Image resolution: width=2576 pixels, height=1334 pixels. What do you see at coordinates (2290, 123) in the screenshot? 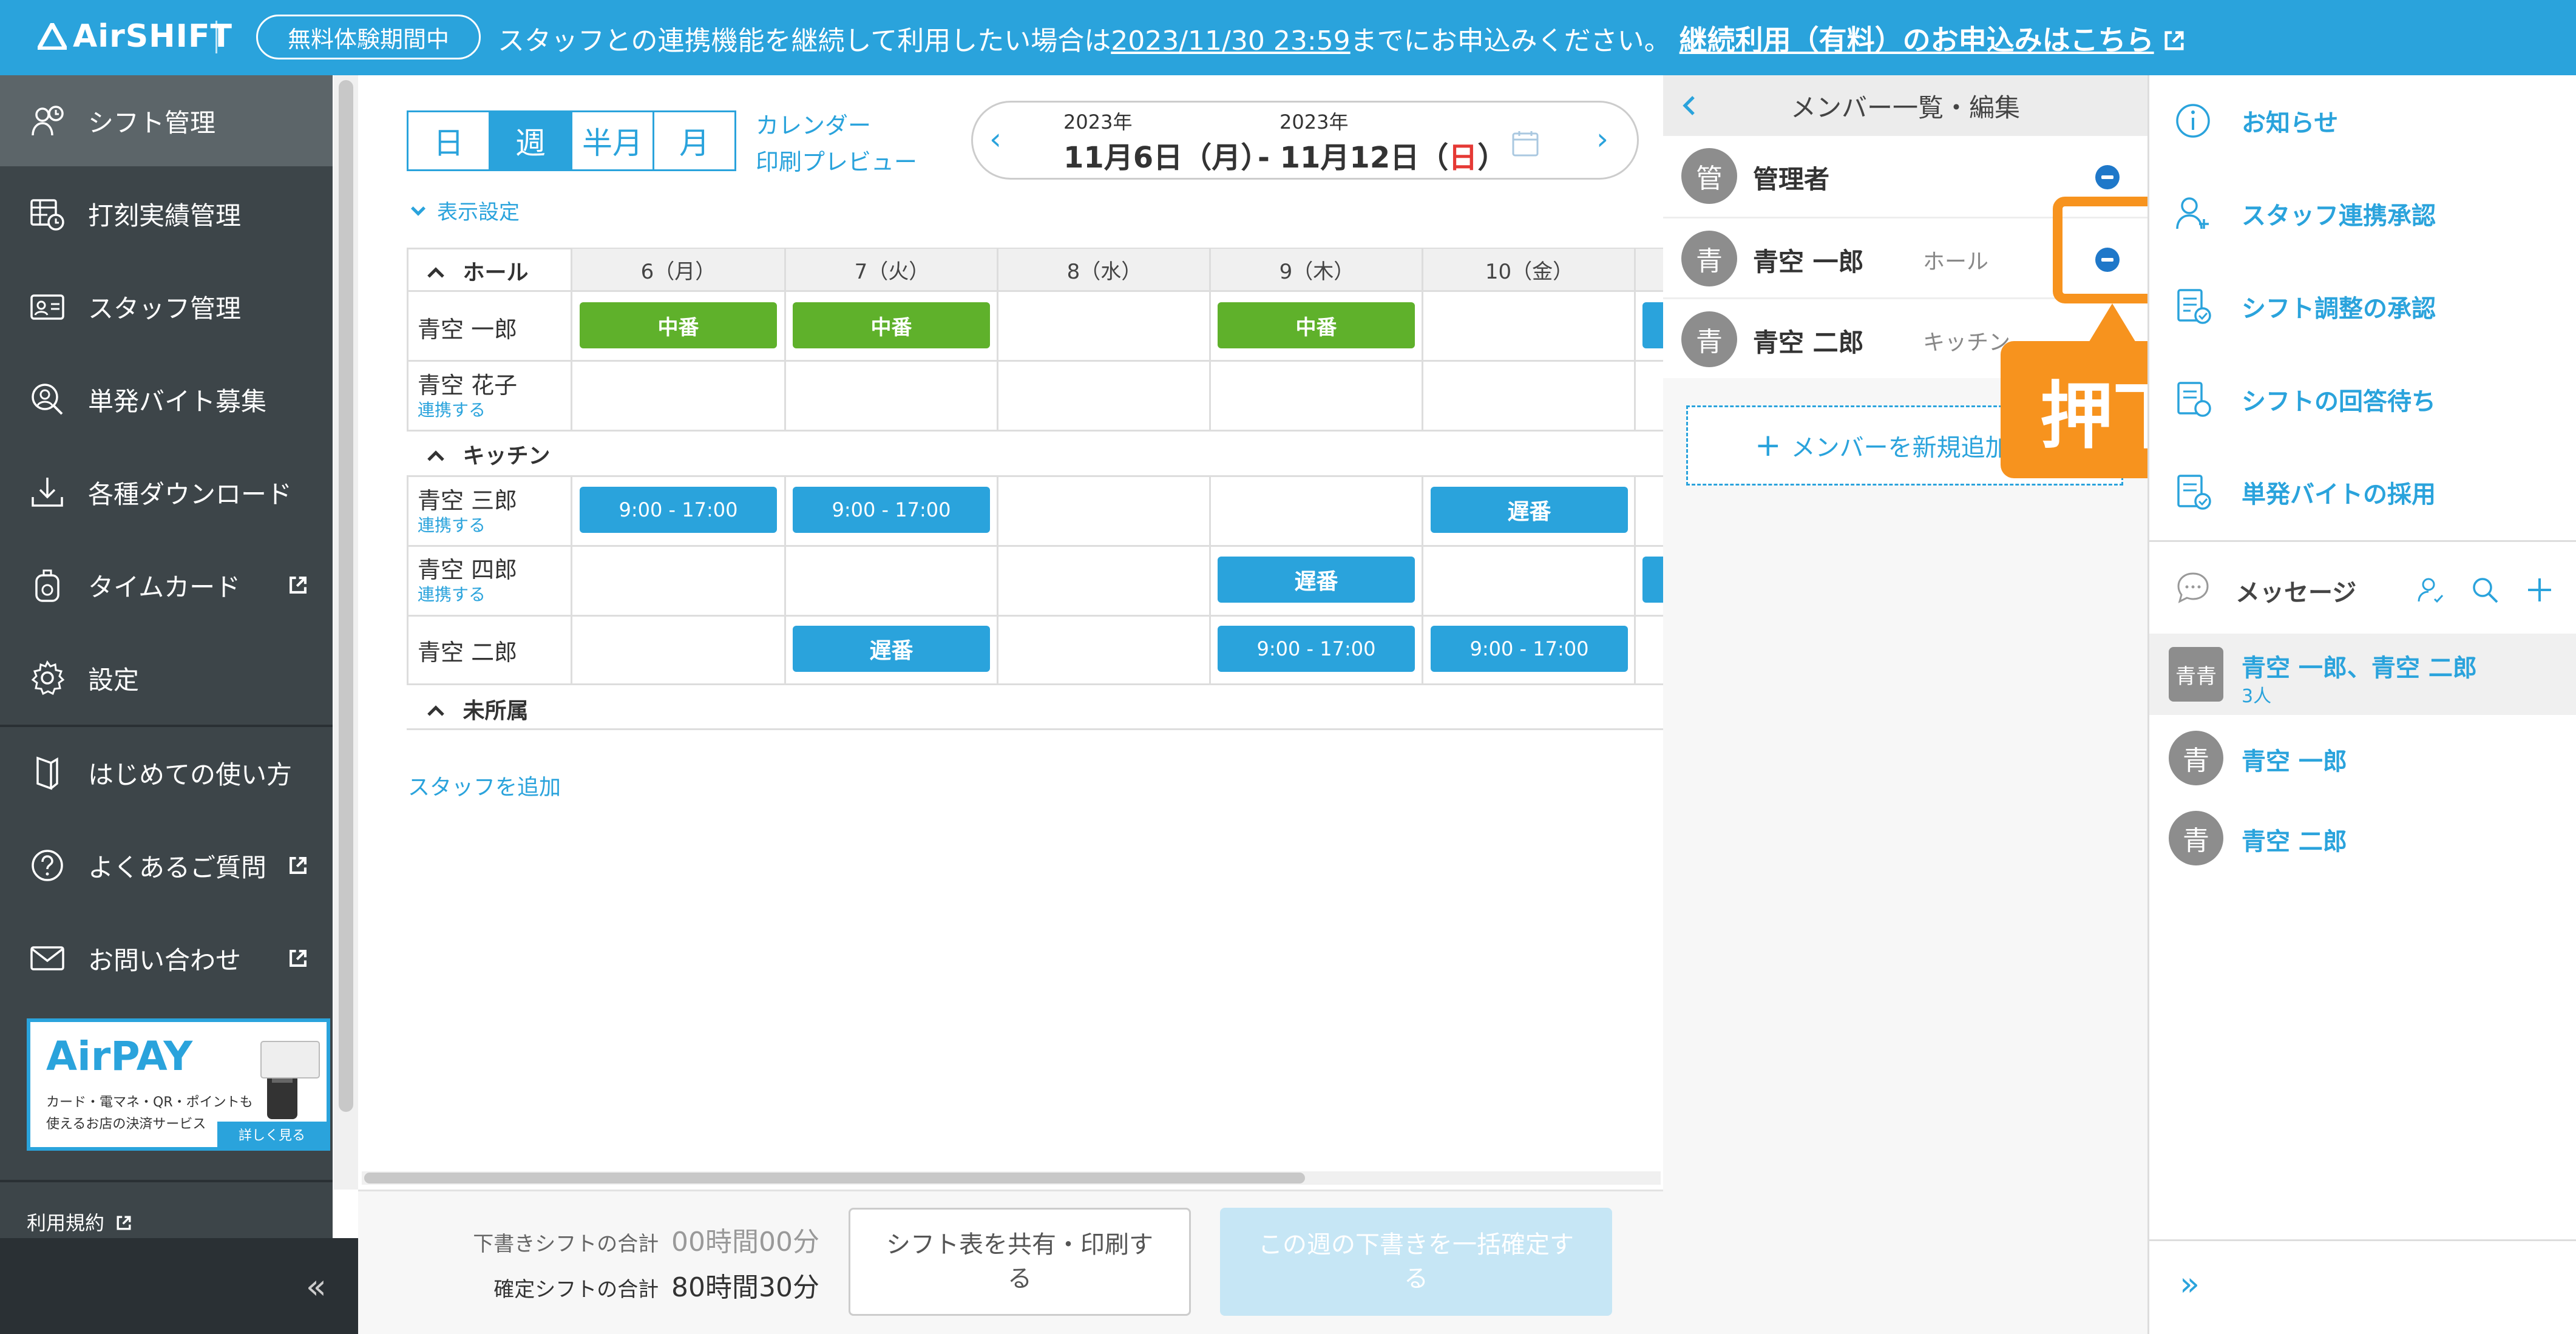
I see `notice-label: お知らせ` at bounding box center [2290, 123].